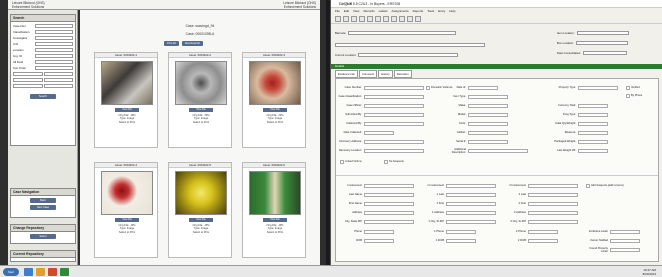 This screenshot has width=662, height=277. What do you see at coordinates (394, 114) in the screenshot?
I see `submitted-by-select` at bounding box center [394, 114].